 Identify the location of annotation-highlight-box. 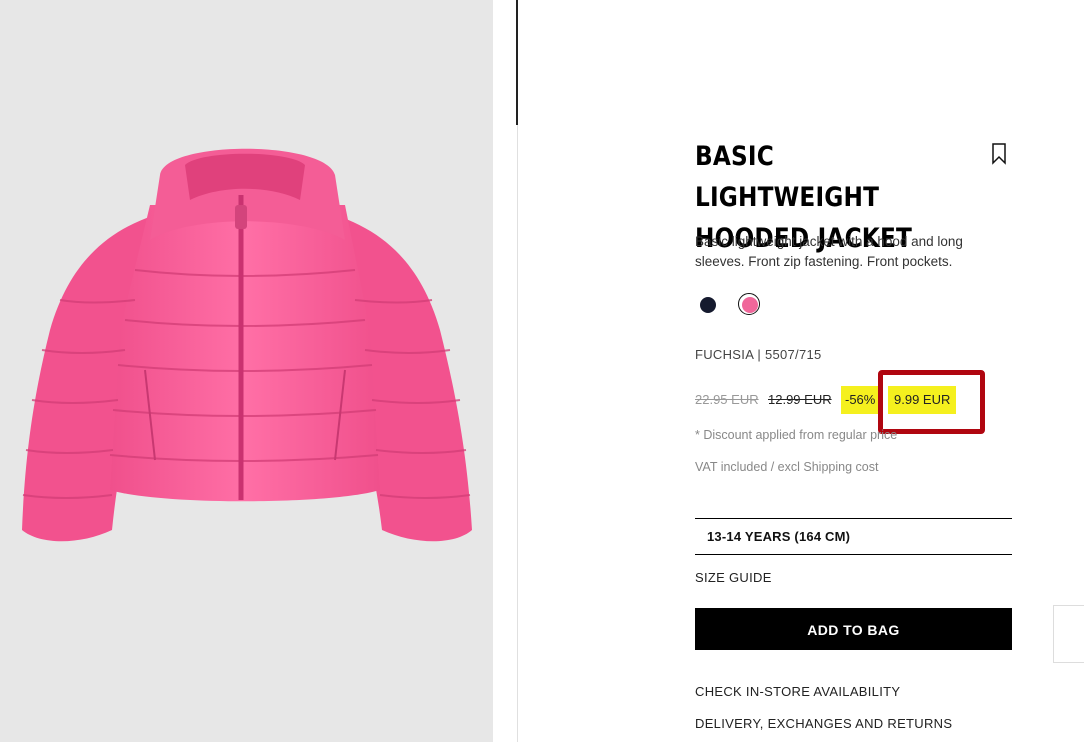
(931, 402).